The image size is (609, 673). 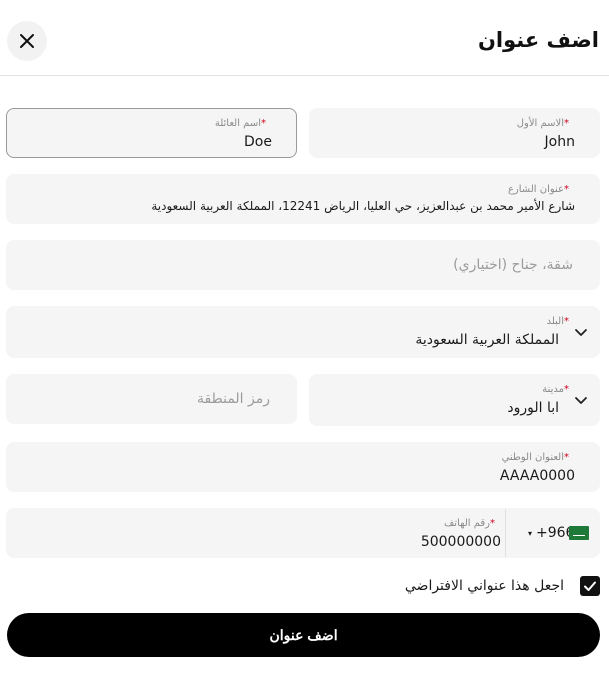 I want to click on city-label: مدينة, so click(x=553, y=389).